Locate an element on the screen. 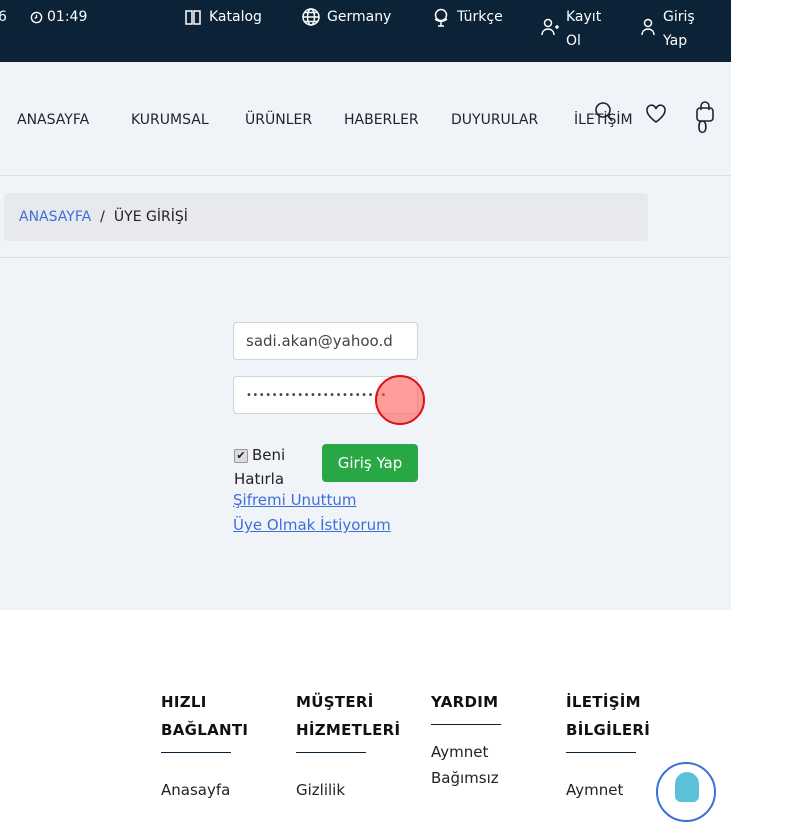 This screenshot has width=800, height=822. language-label: Türkçe is located at coordinates (480, 17).